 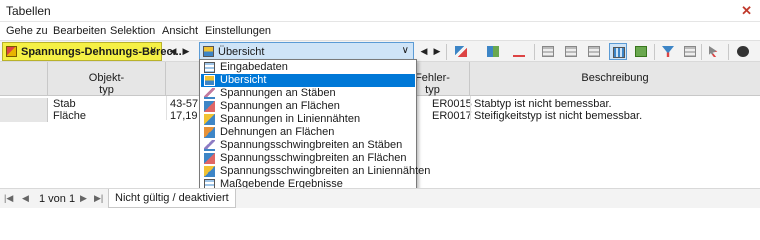 I want to click on dropdown-item-label: Spannungen in Liniennähten, so click(x=290, y=119).